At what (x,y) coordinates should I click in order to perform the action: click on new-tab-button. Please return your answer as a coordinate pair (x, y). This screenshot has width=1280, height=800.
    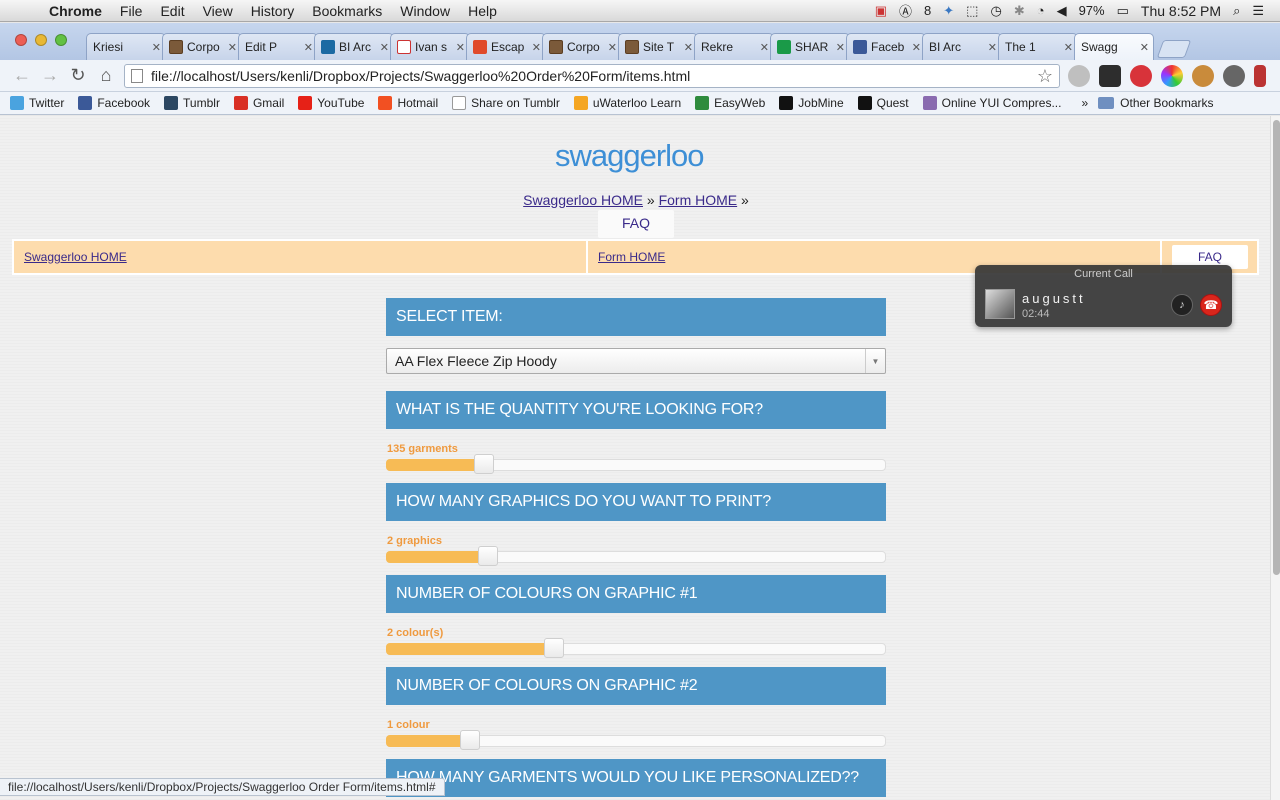
    Looking at the image, I should click on (1174, 49).